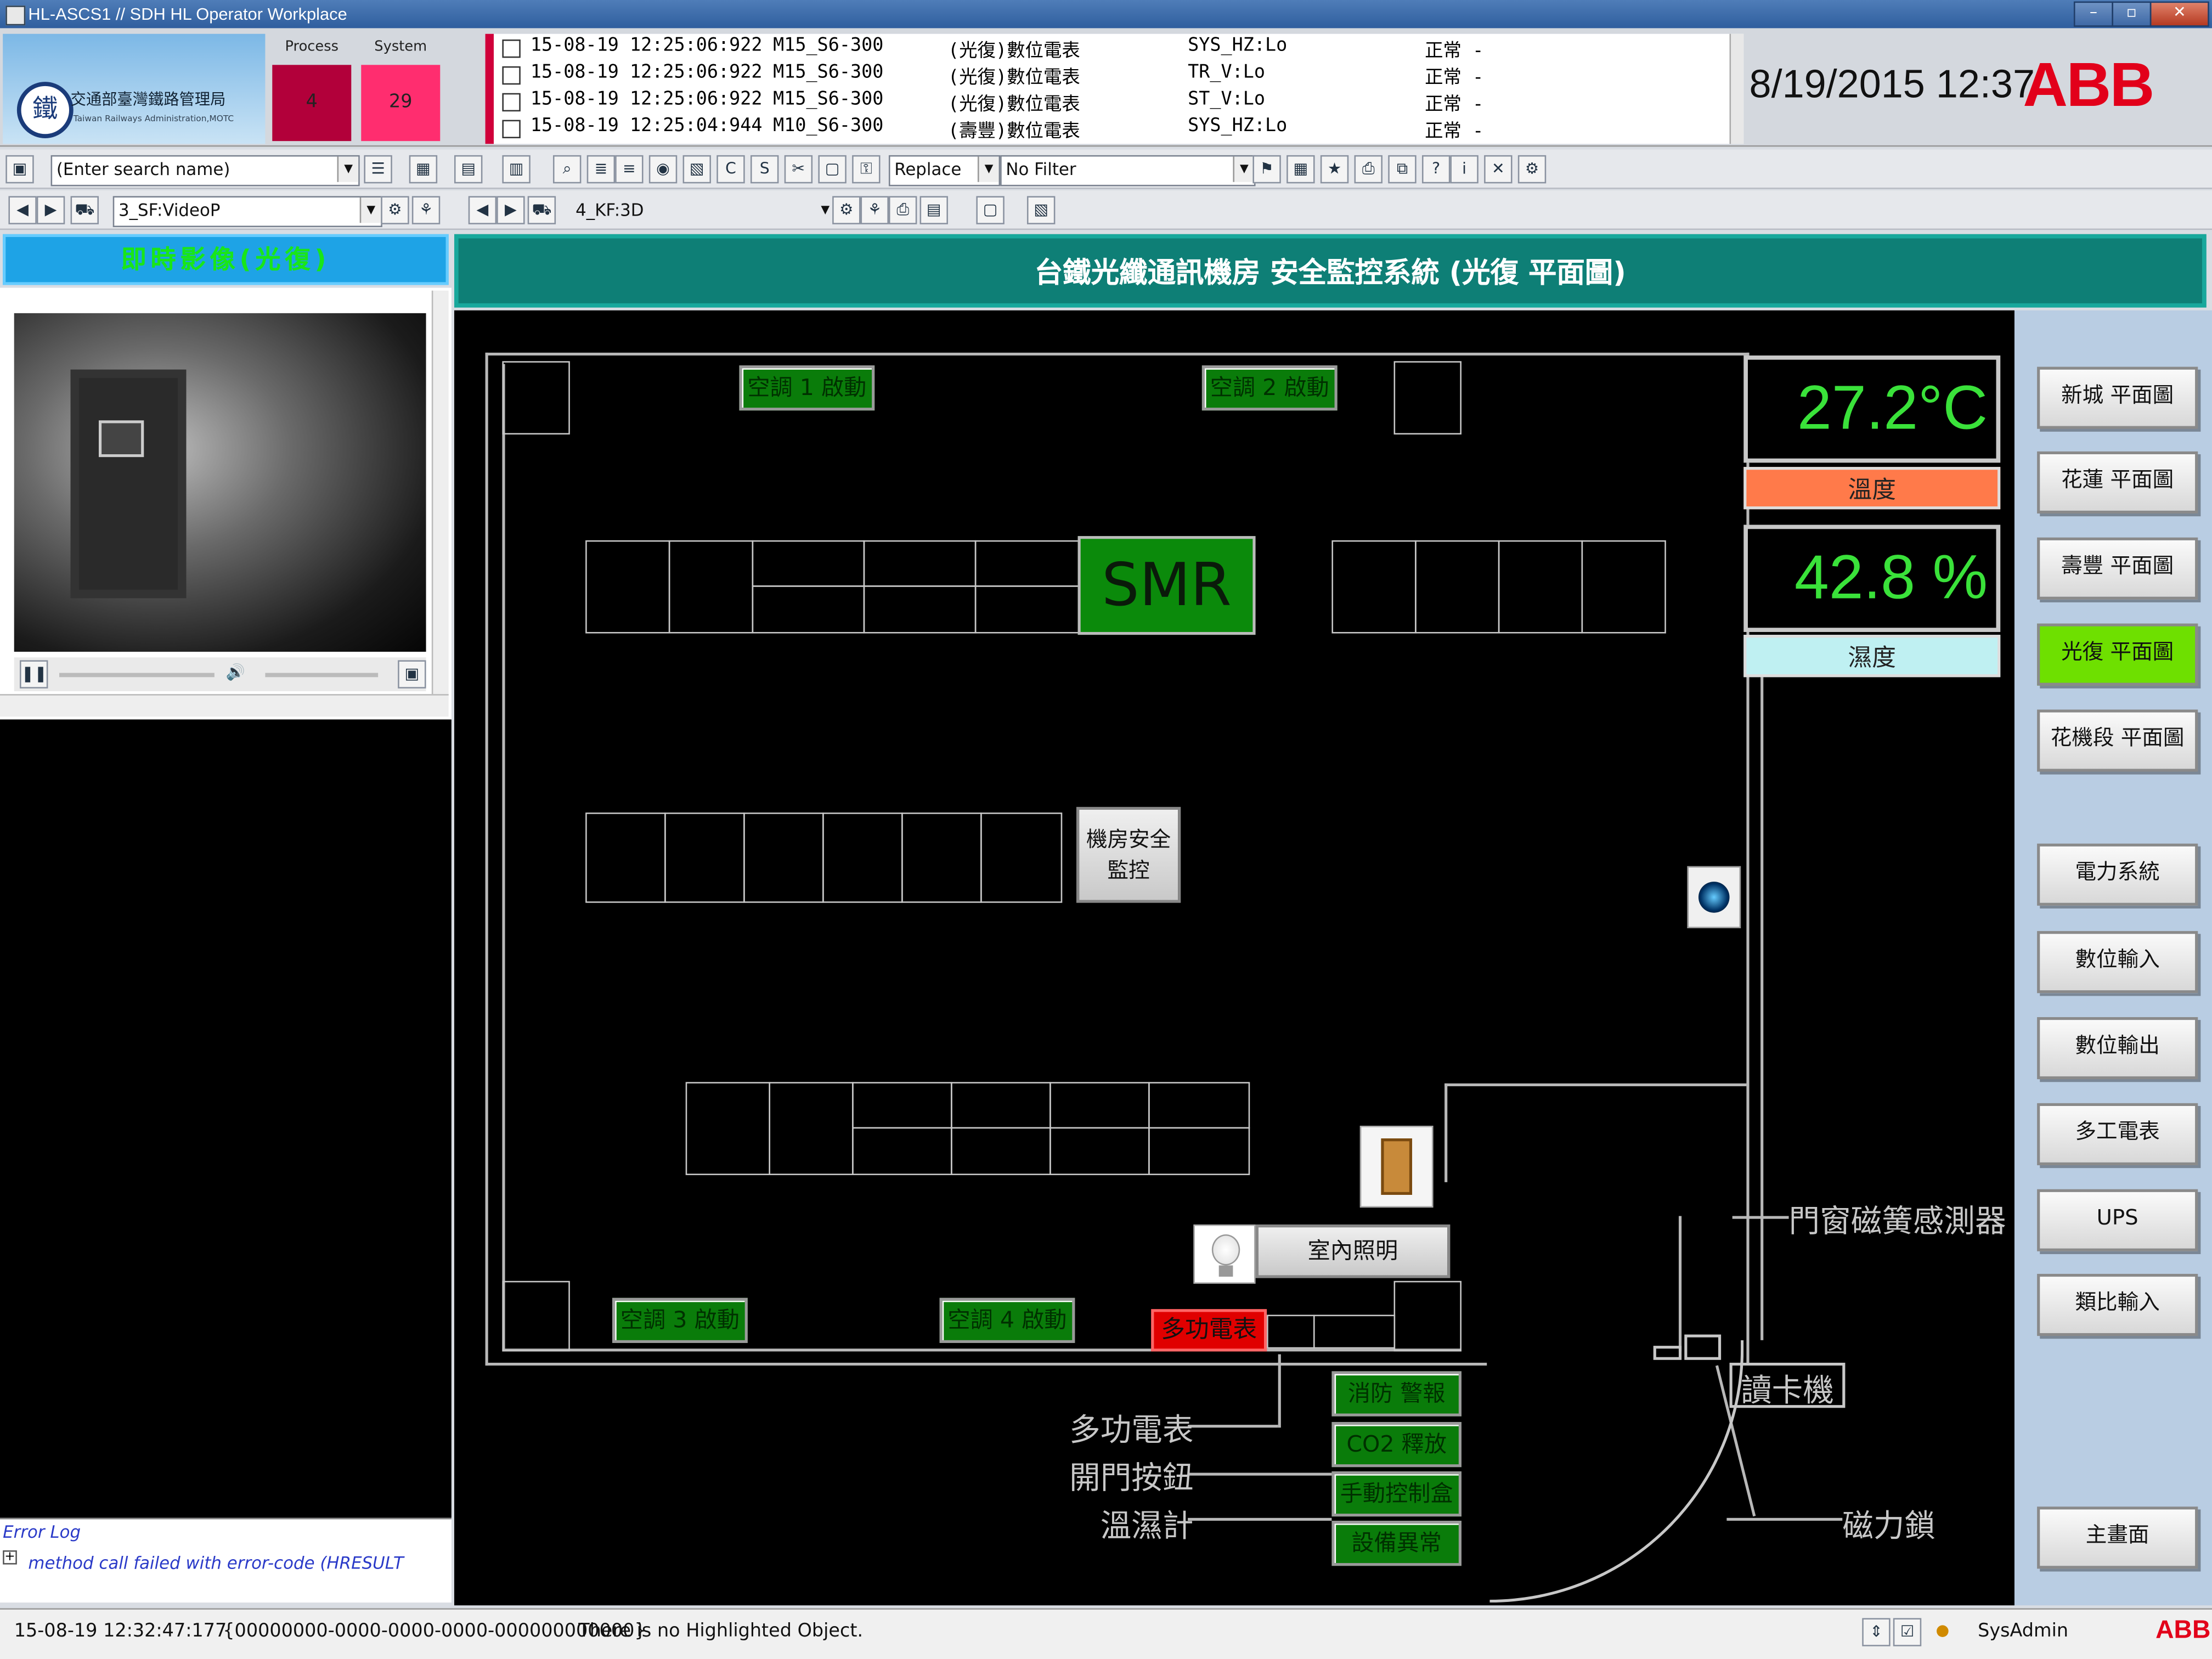 The image size is (2212, 1659). Describe the element at coordinates (799, 170) in the screenshot. I see `tools-icon: ✂` at that location.